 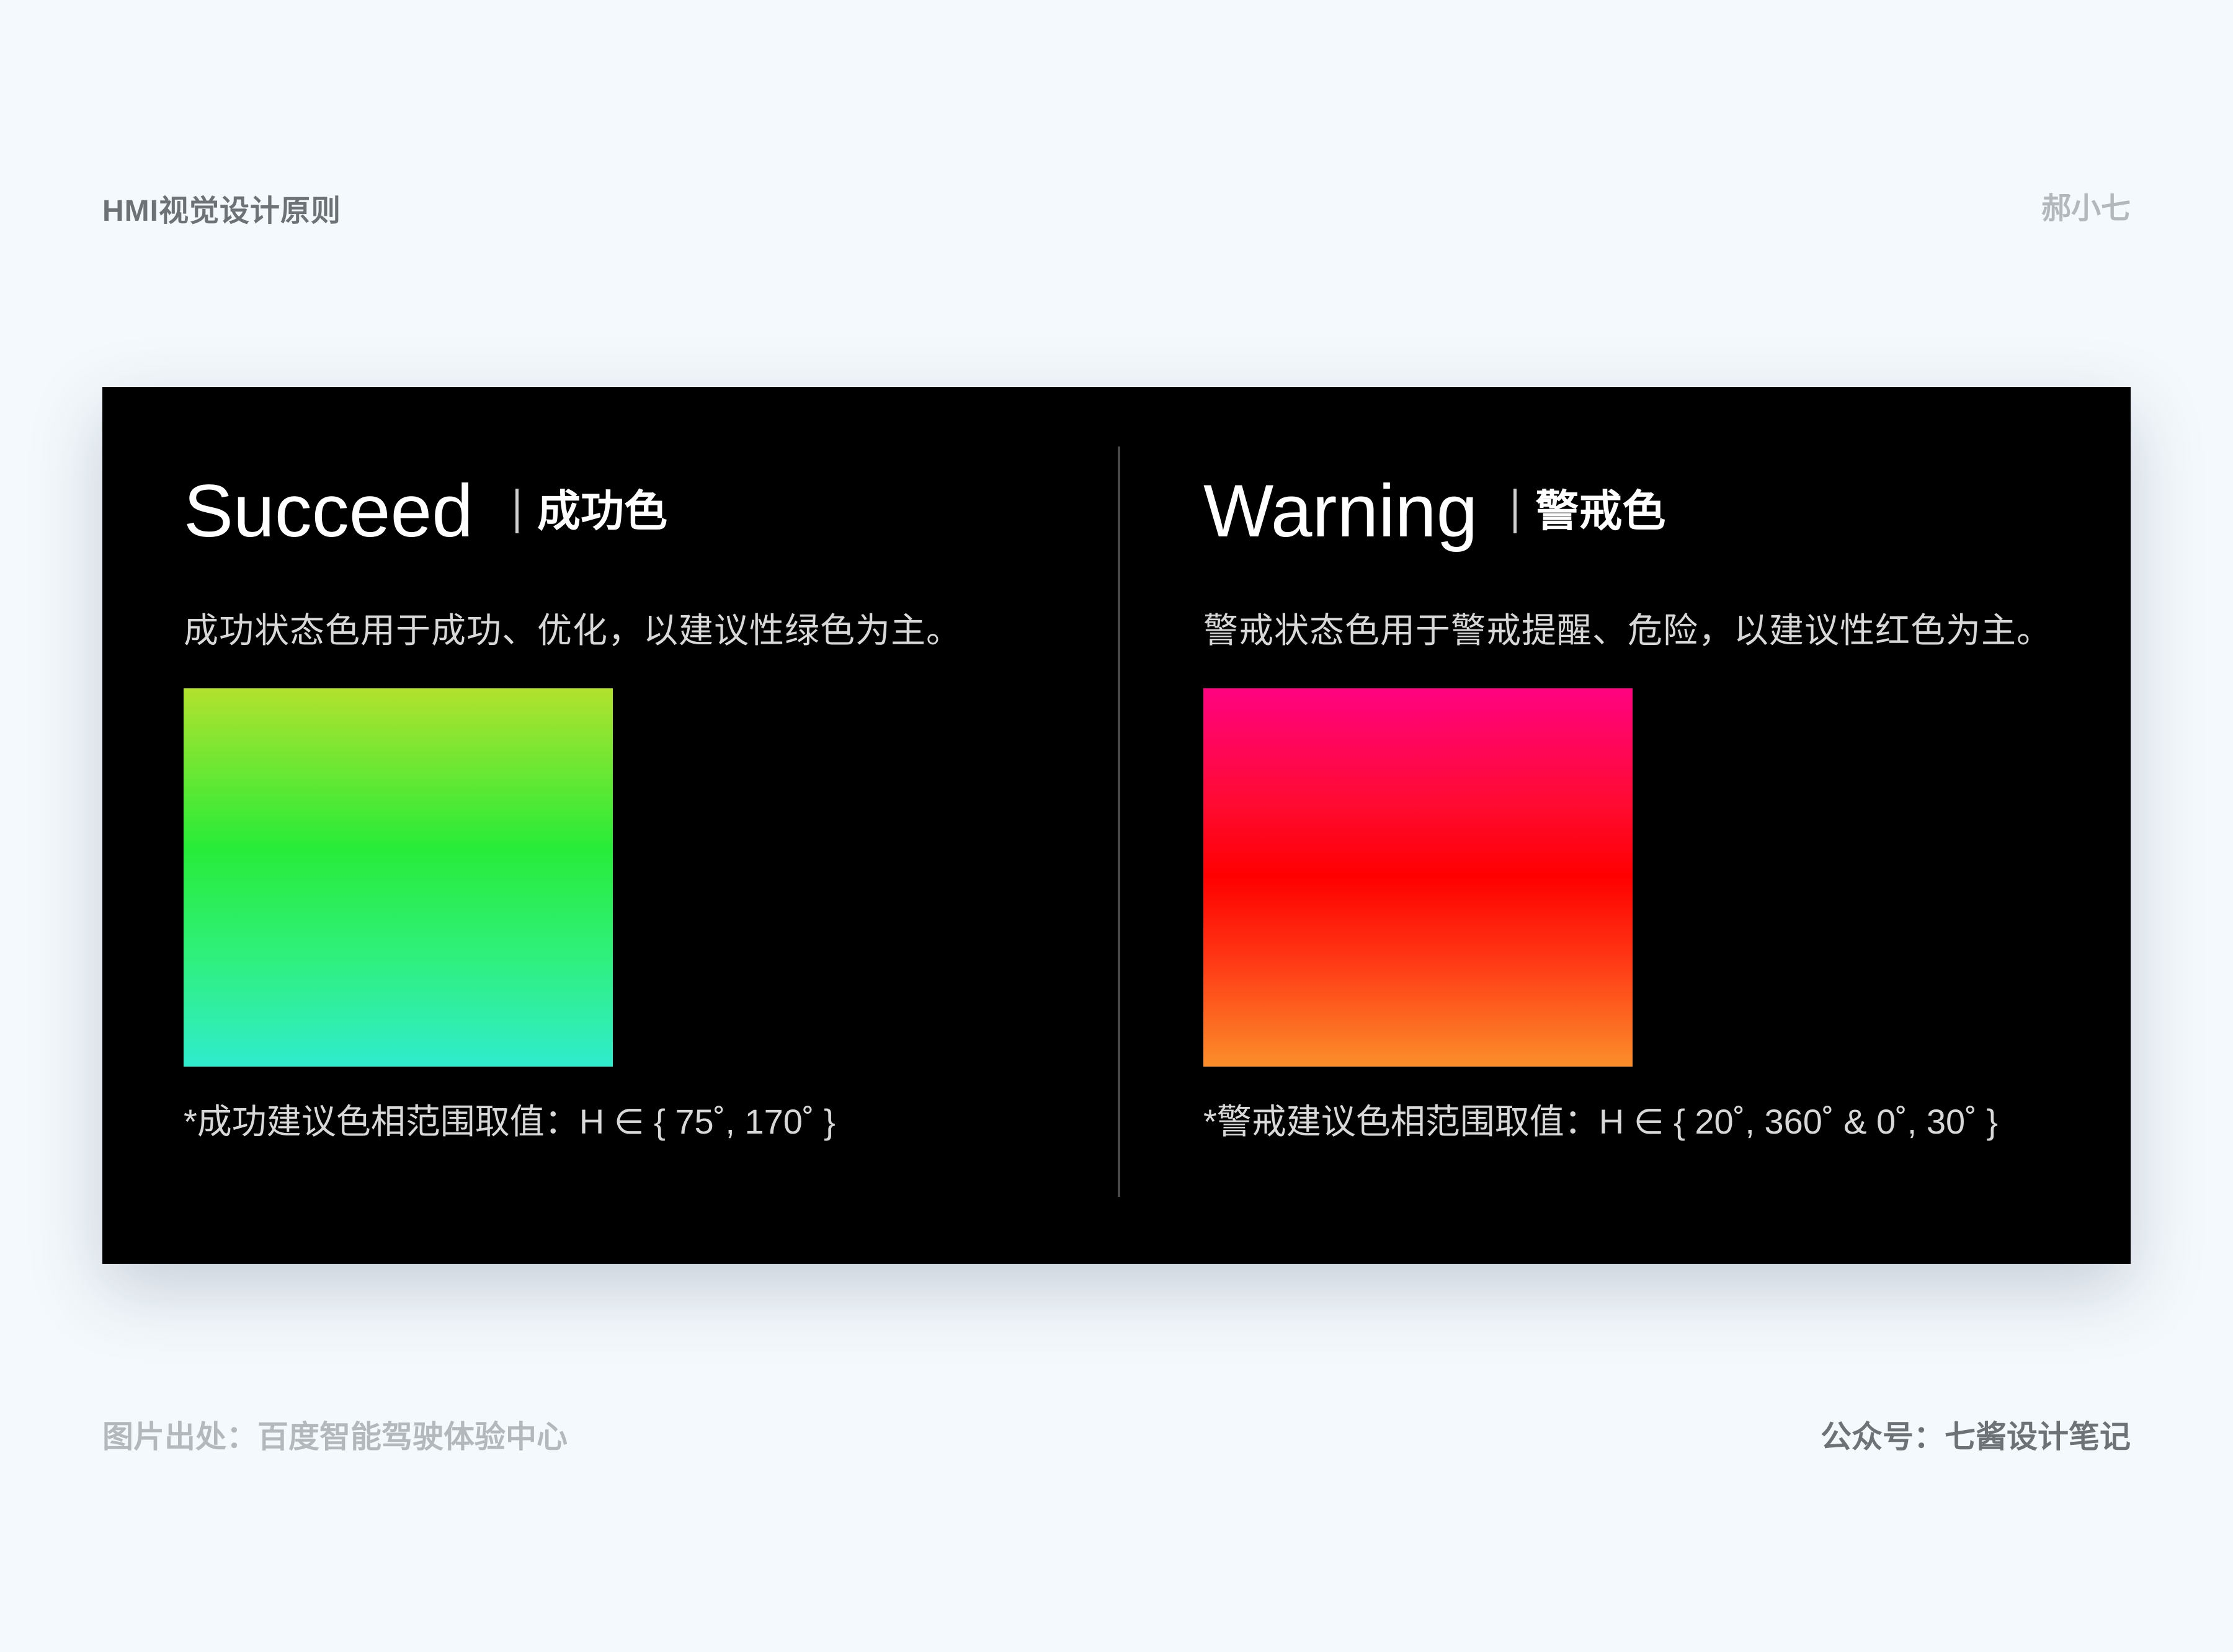 I want to click on warning-description: 警戒状态色用于警戒提醒、危险，以建议性红色为主。, so click(x=1628, y=630).